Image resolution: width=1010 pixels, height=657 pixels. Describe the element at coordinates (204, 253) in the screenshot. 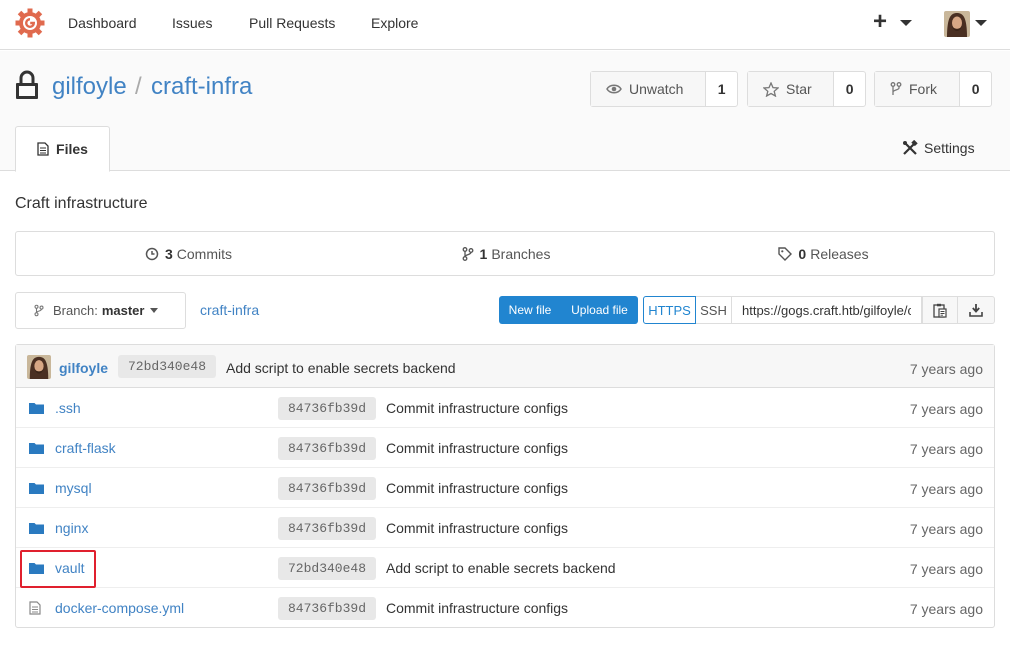

I see `commits-label: Commits` at that location.